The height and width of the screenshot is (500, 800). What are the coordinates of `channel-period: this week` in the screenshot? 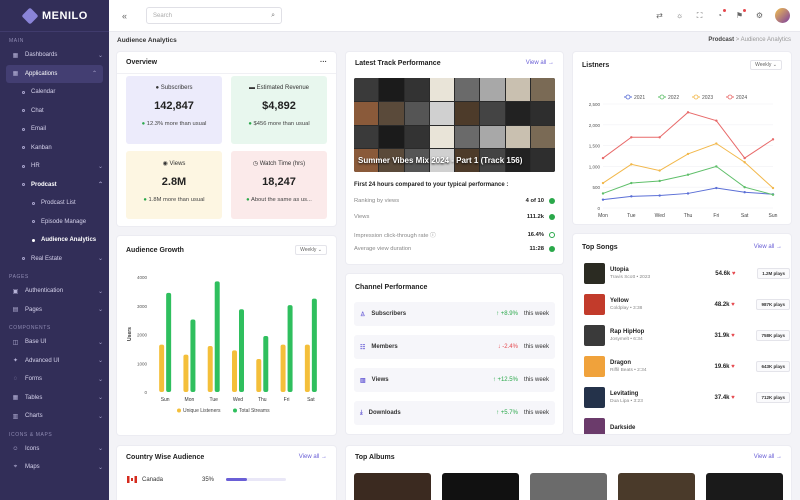 It's located at (536, 347).